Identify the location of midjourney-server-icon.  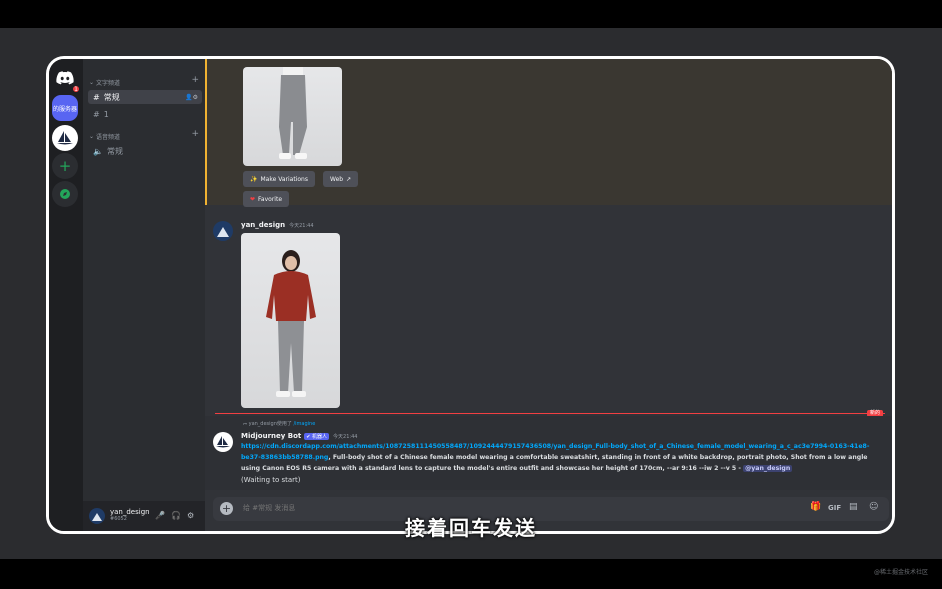
(65, 138).